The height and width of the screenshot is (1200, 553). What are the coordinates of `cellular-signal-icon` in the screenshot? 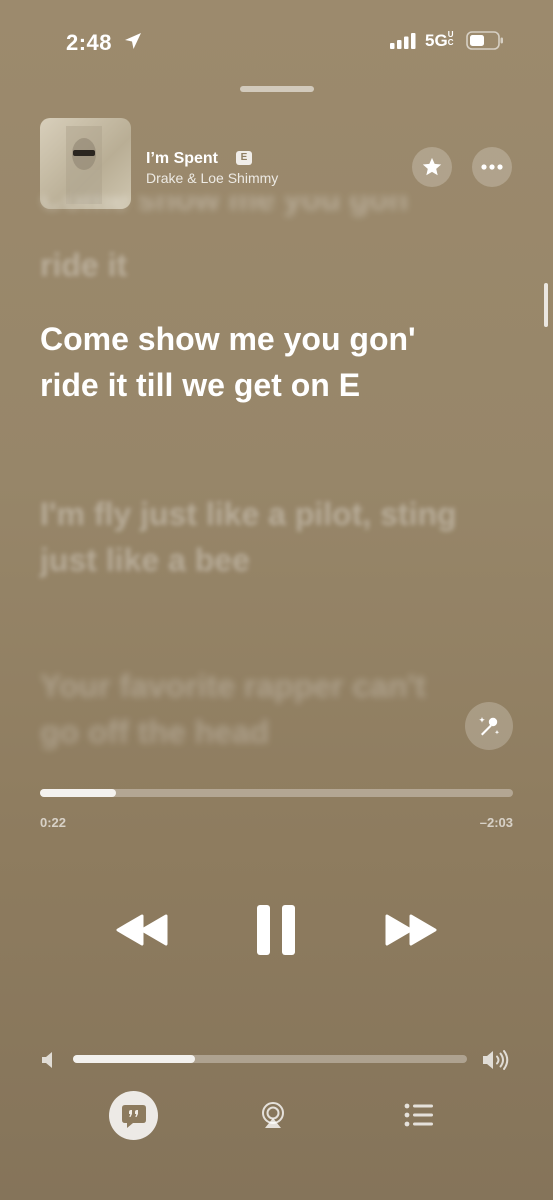 It's located at (403, 41).